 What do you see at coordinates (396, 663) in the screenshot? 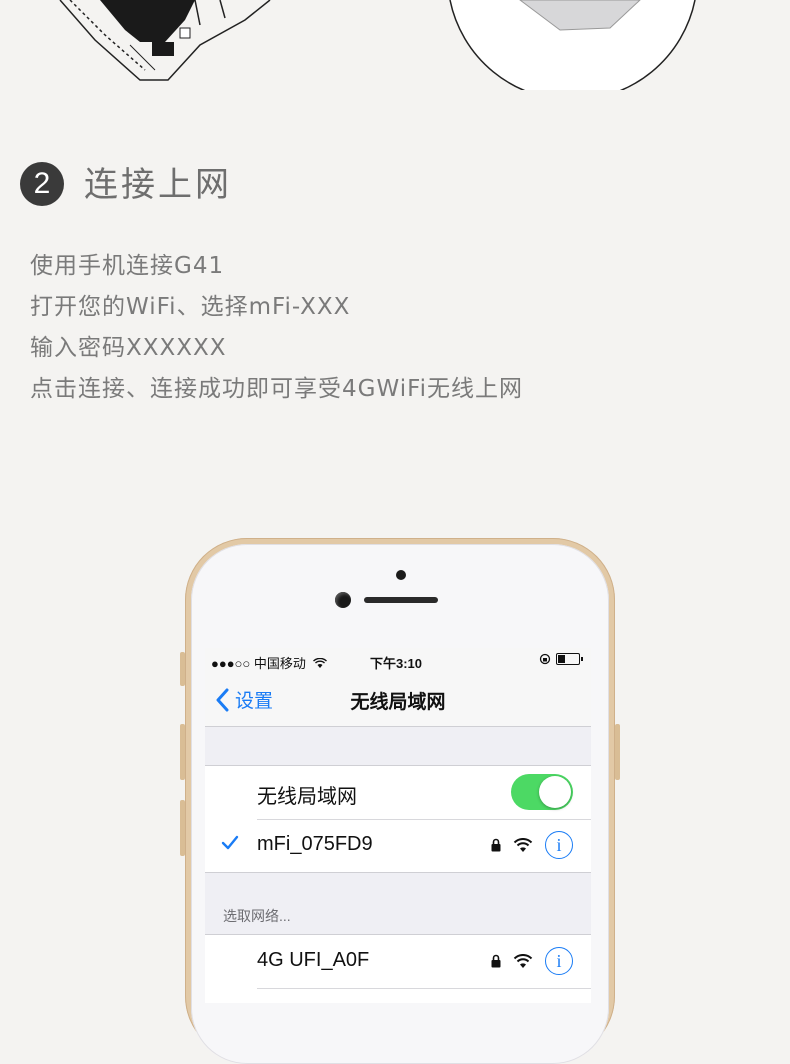
I see `status-time: 下午3:10` at bounding box center [396, 663].